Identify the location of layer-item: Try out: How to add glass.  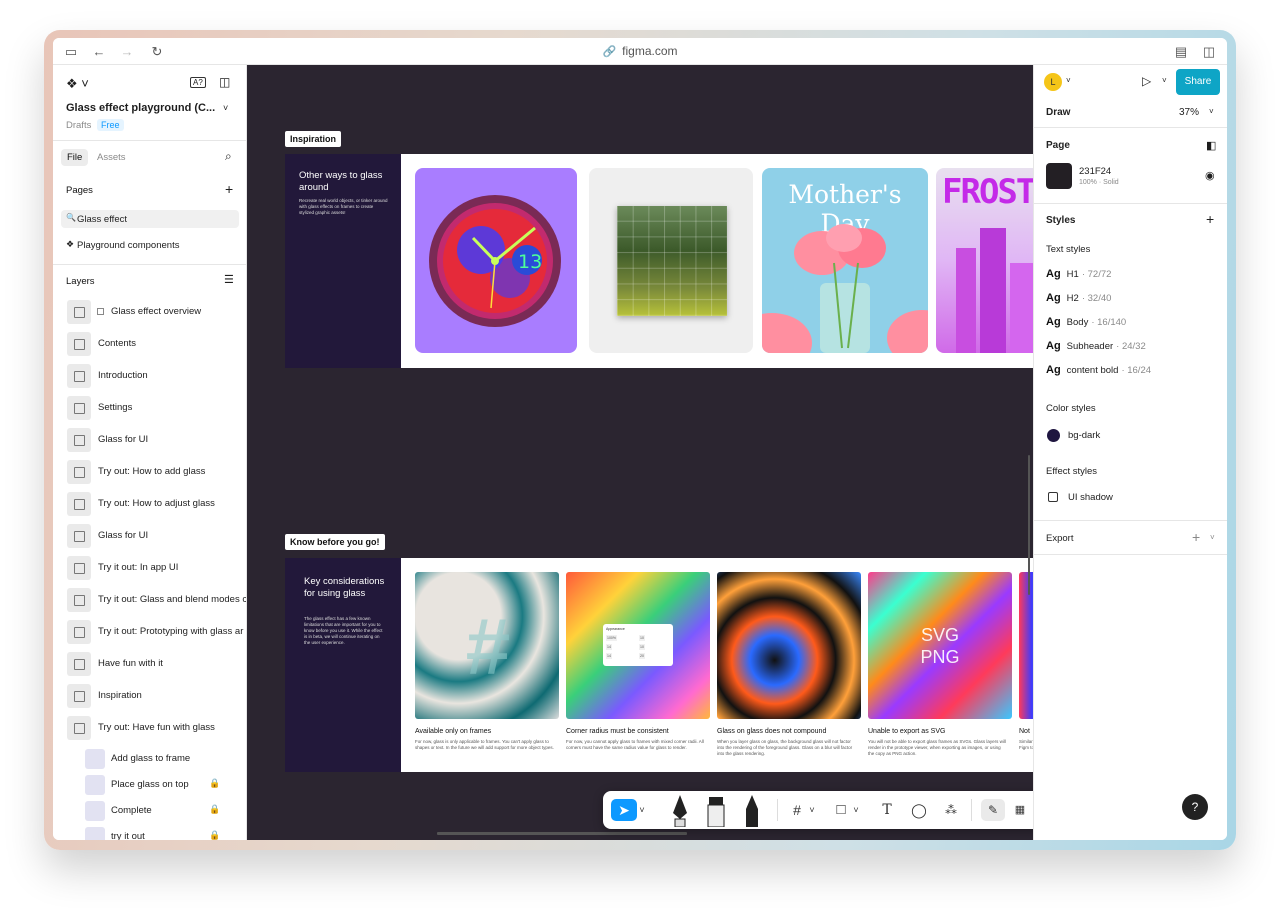
(149, 472).